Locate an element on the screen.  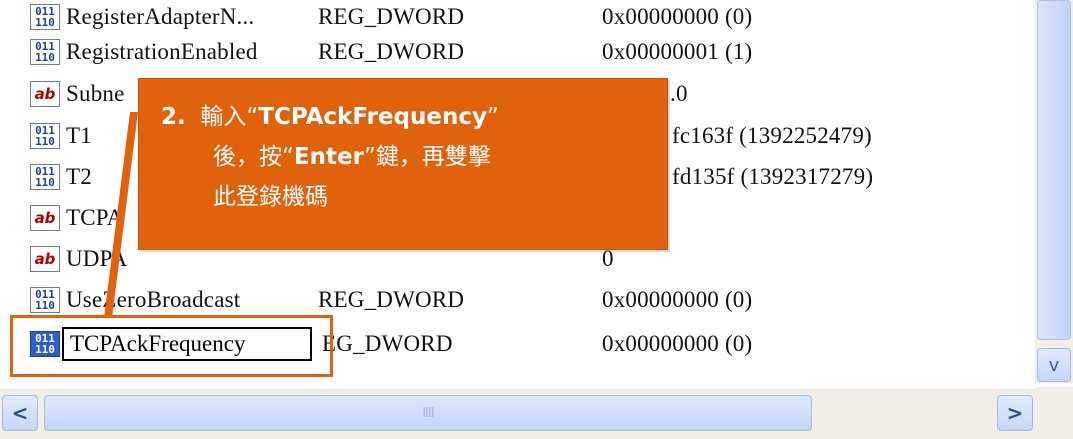
chevron-left-icon: < is located at coordinates (20, 413).